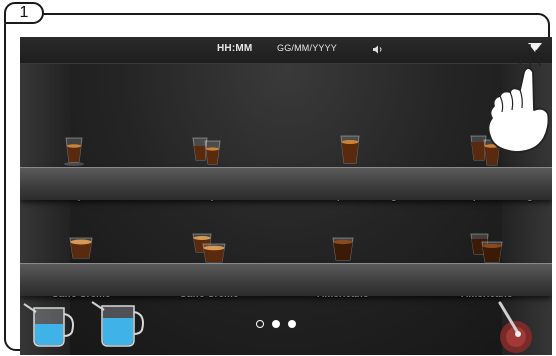 This screenshot has height=356, width=556. What do you see at coordinates (206, 151) in the screenshot?
I see `double-espresso-cup-icon` at bounding box center [206, 151].